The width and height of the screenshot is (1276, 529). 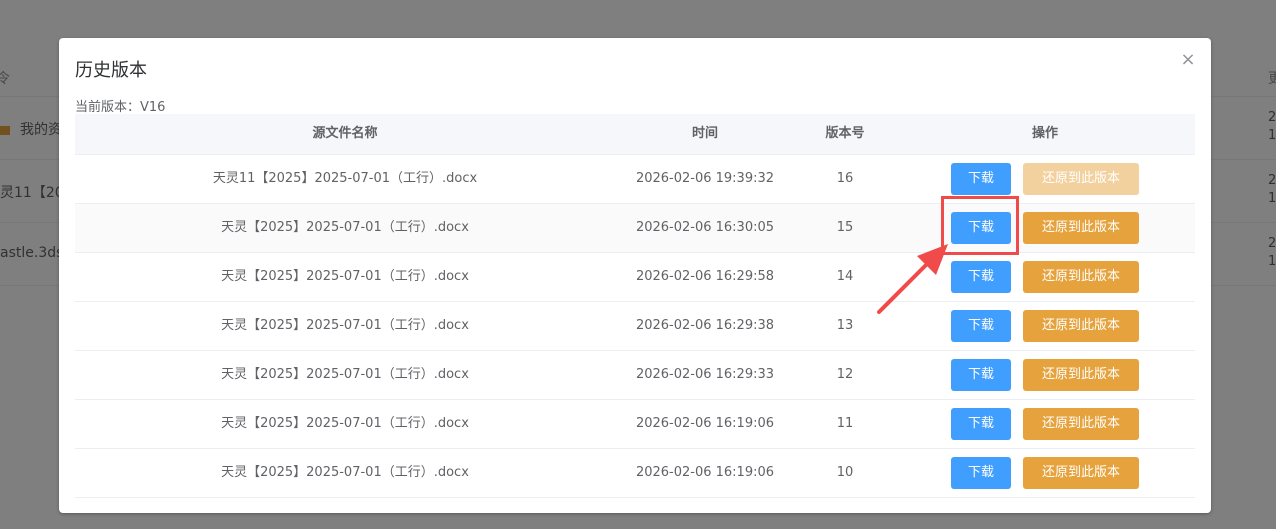 I want to click on column-header-actions: 操作, so click(x=1044, y=133).